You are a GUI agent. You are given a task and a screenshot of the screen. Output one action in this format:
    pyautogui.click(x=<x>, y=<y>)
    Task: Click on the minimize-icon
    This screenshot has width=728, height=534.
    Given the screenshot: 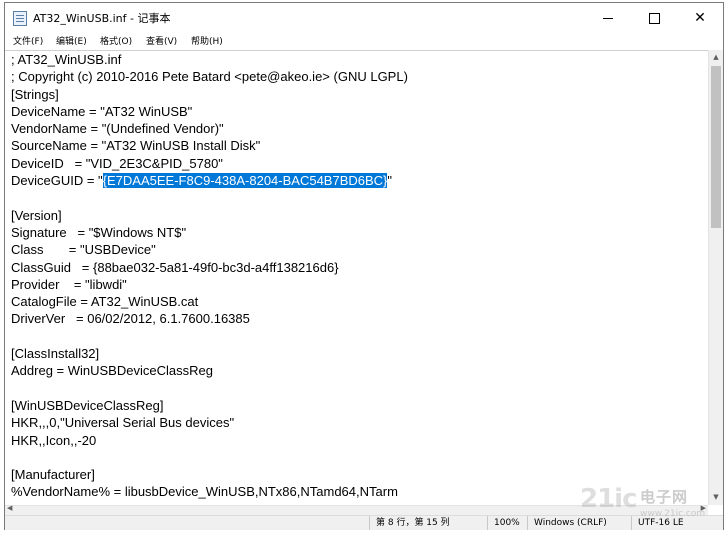 What is the action you would take?
    pyautogui.click(x=608, y=18)
    